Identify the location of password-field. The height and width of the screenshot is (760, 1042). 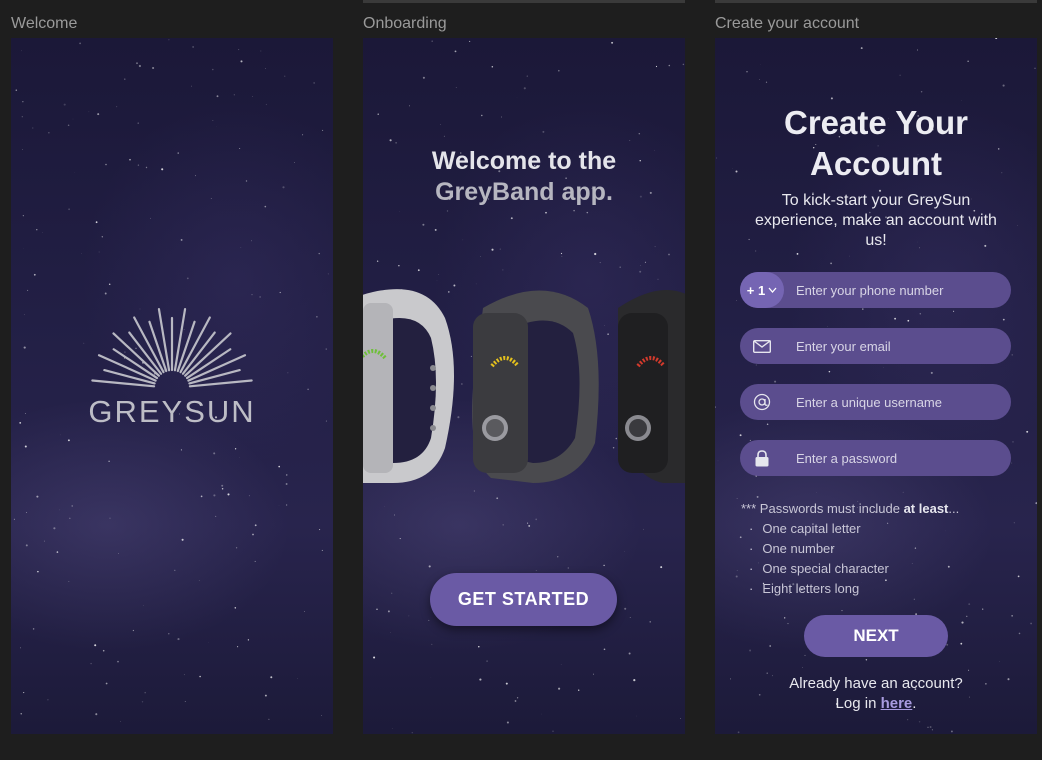
(875, 458).